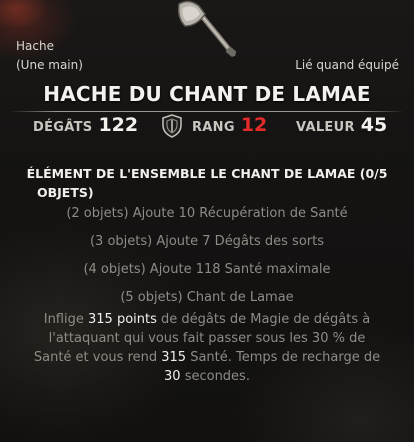 The width and height of the screenshot is (414, 442). What do you see at coordinates (97, 357) in the screenshot?
I see `desc-text: Santé et vous rend` at bounding box center [97, 357].